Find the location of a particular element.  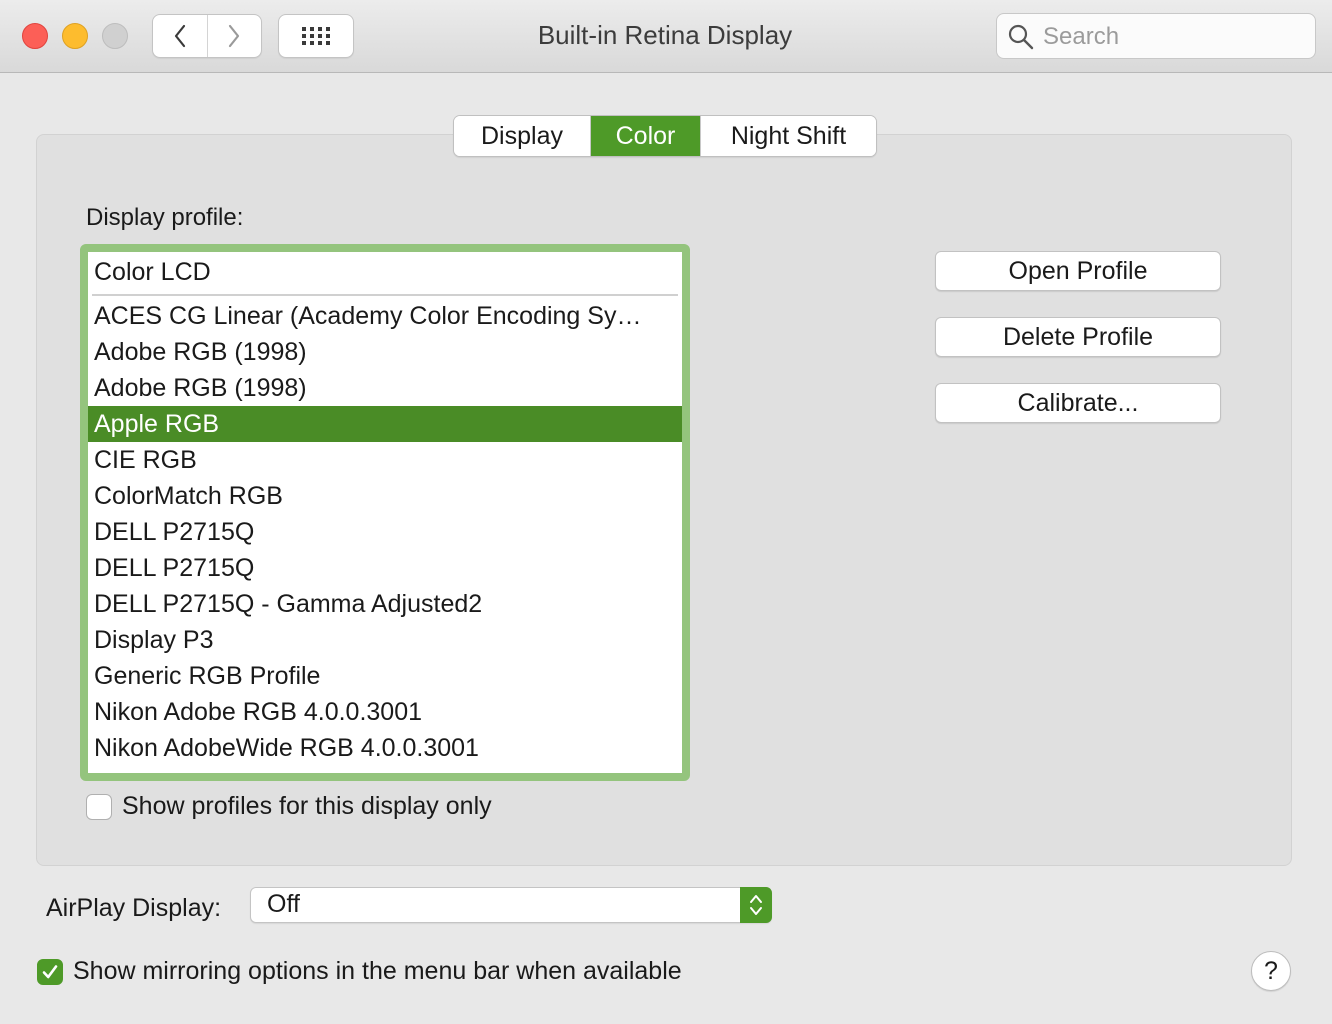

grid-icon is located at coordinates (316, 36).